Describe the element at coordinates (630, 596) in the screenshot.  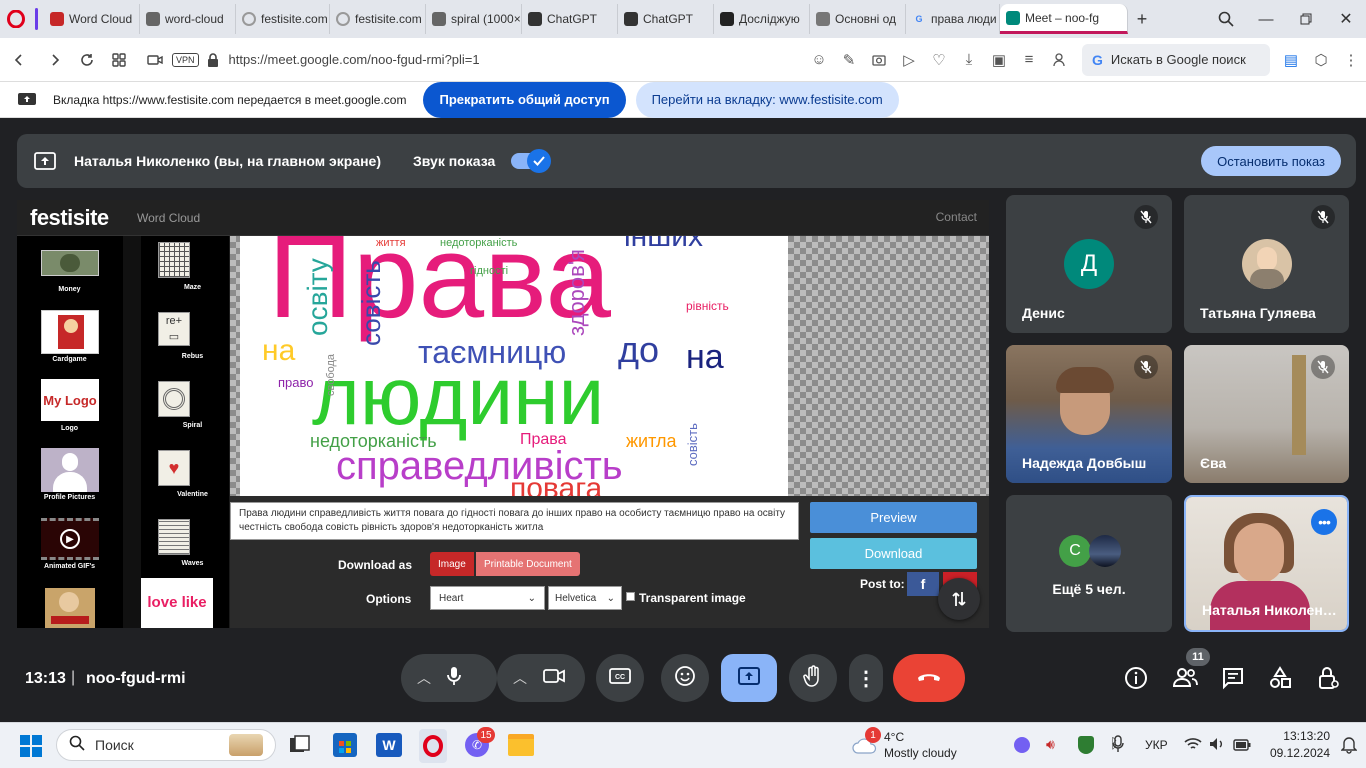
I see `transparent-checkbox` at that location.